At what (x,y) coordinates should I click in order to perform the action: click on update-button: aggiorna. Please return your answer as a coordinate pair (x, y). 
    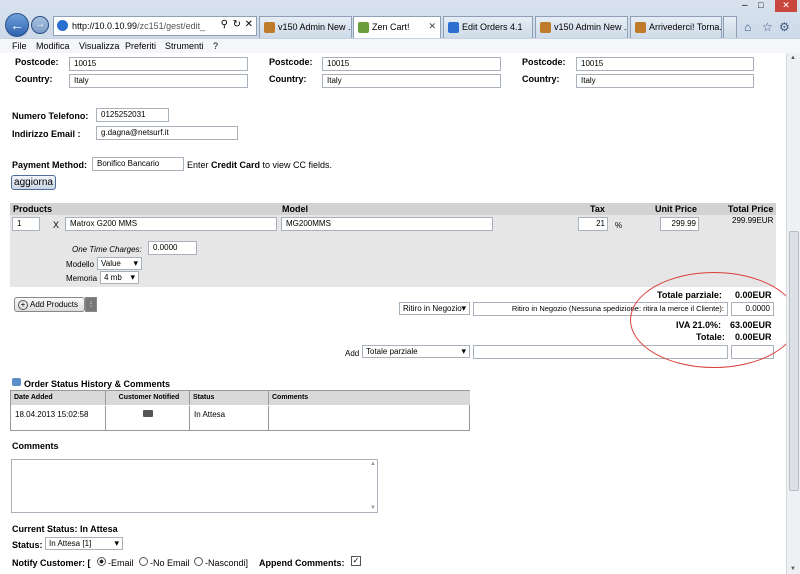
    Looking at the image, I should click on (33, 182).